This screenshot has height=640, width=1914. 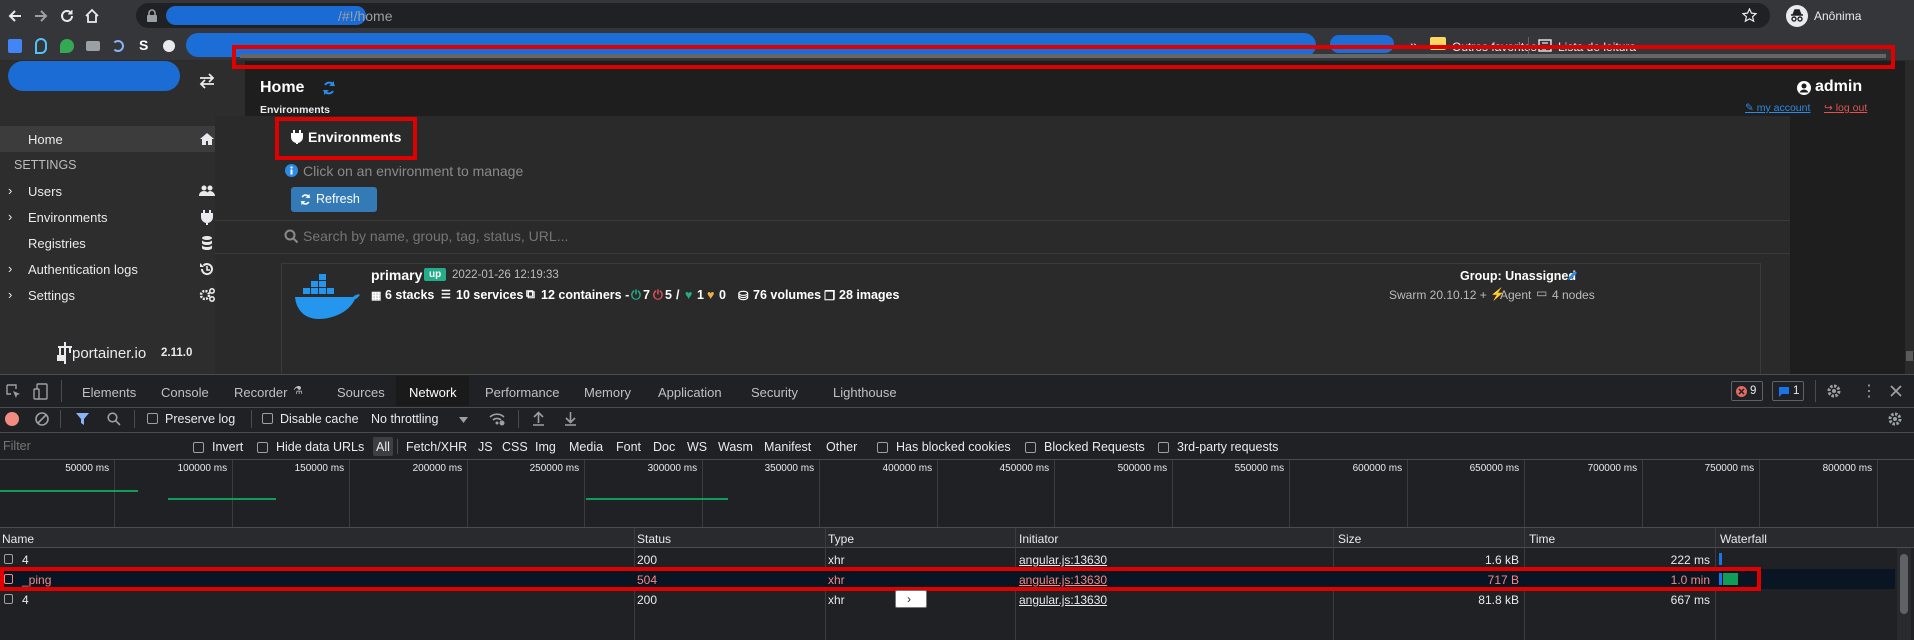 I want to click on location-favicon, so click(x=41, y=46).